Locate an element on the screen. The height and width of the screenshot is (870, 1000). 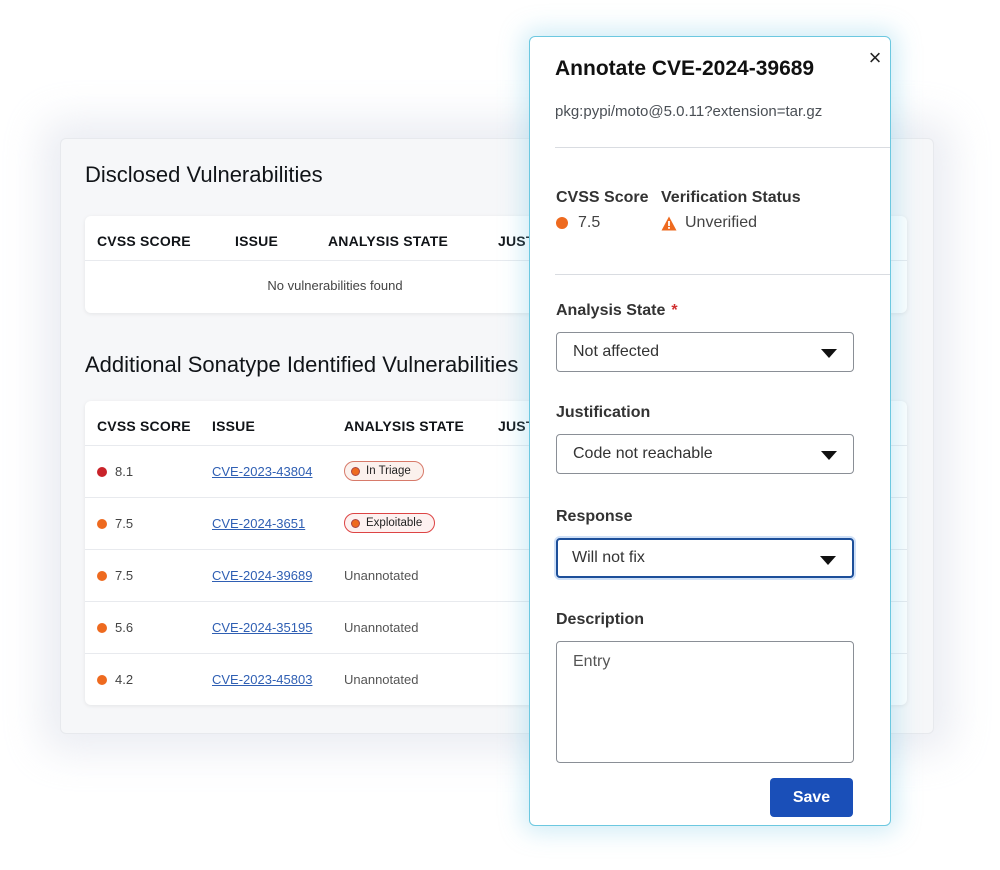
cvss-score-value: 7.5 is located at coordinates (578, 223).